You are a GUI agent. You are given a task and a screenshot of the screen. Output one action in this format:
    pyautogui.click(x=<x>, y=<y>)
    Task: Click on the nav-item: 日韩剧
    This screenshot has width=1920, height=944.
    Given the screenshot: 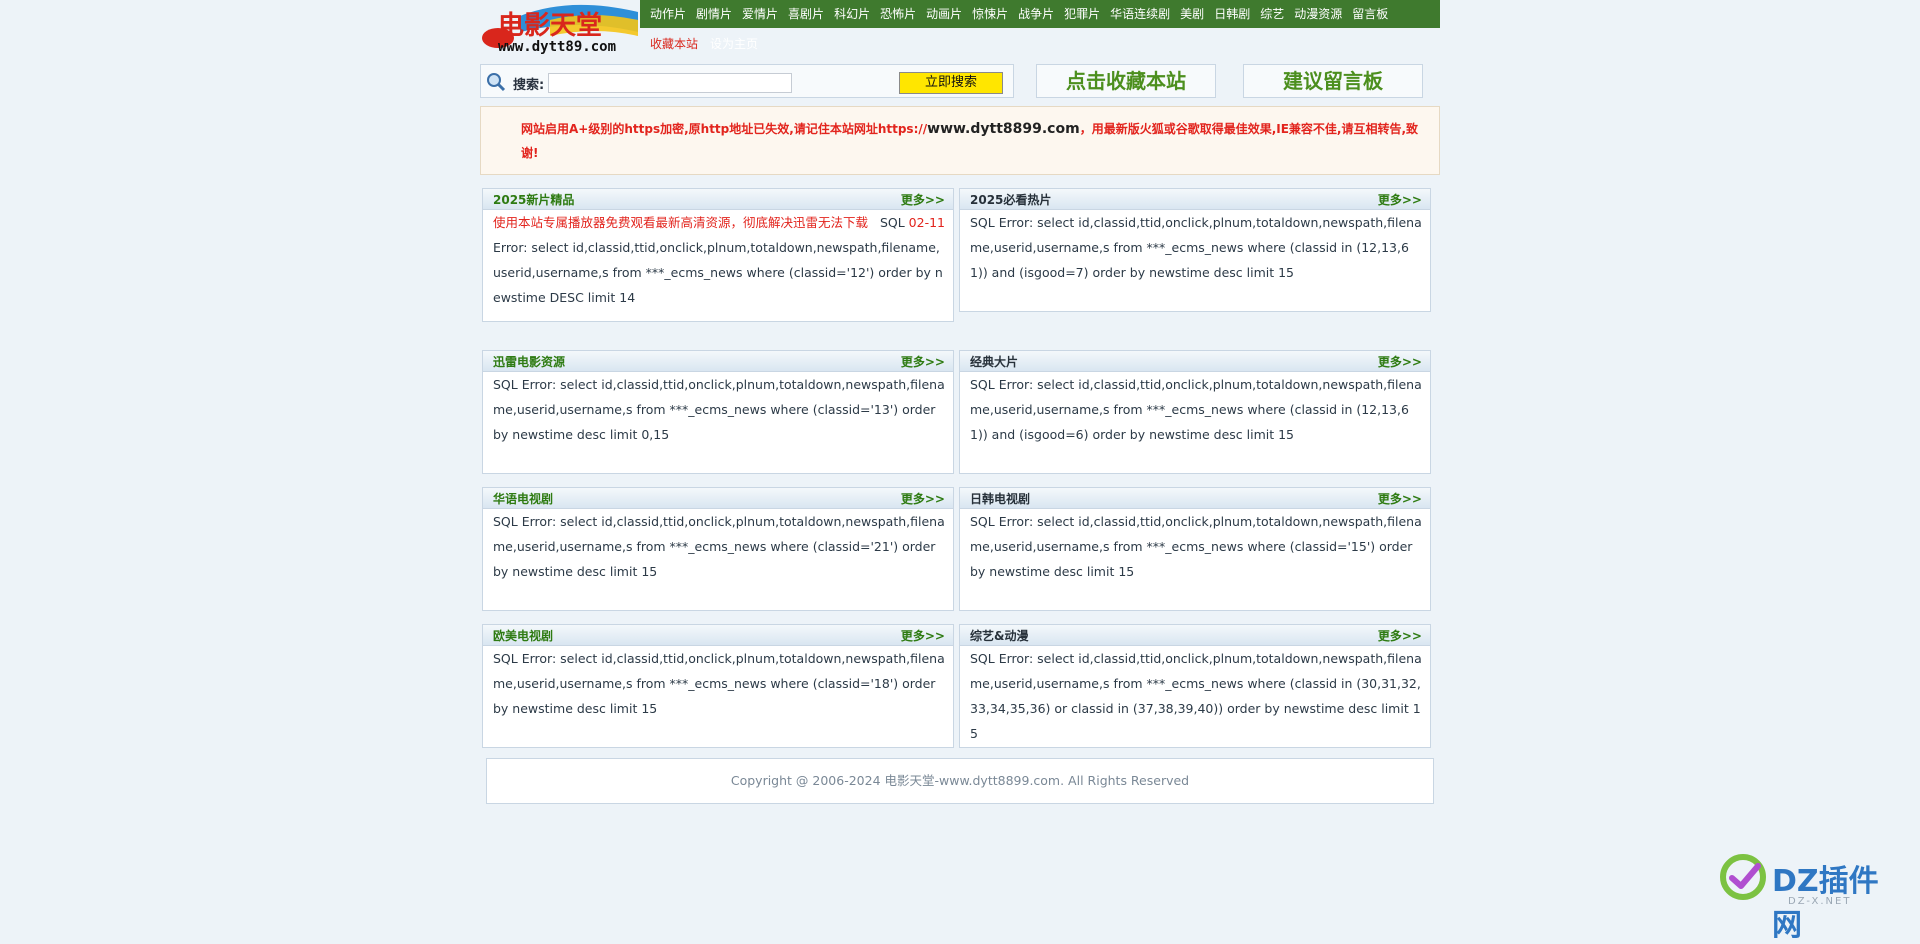 What is the action you would take?
    pyautogui.click(x=1232, y=14)
    